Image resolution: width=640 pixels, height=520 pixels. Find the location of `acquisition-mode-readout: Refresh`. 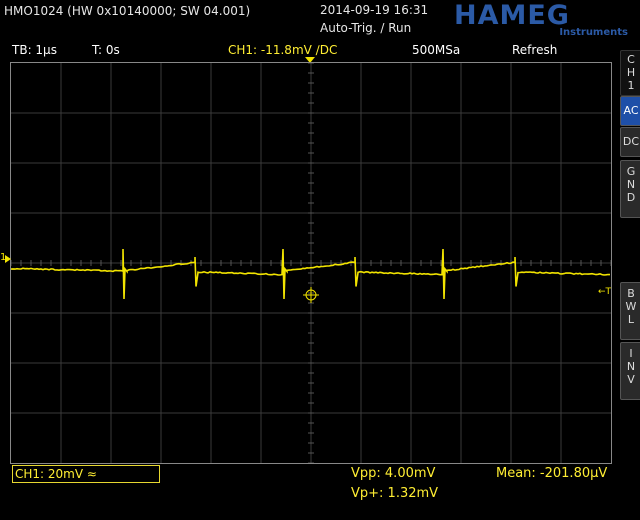

acquisition-mode-readout: Refresh is located at coordinates (534, 50).